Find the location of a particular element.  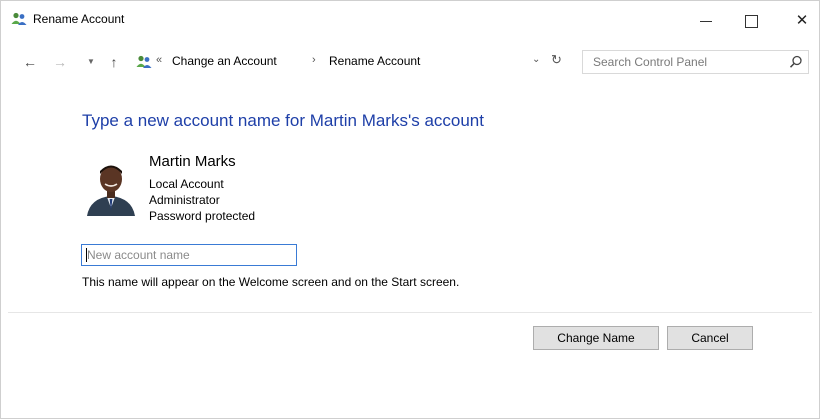

refresh-icon: ↻ is located at coordinates (556, 60).